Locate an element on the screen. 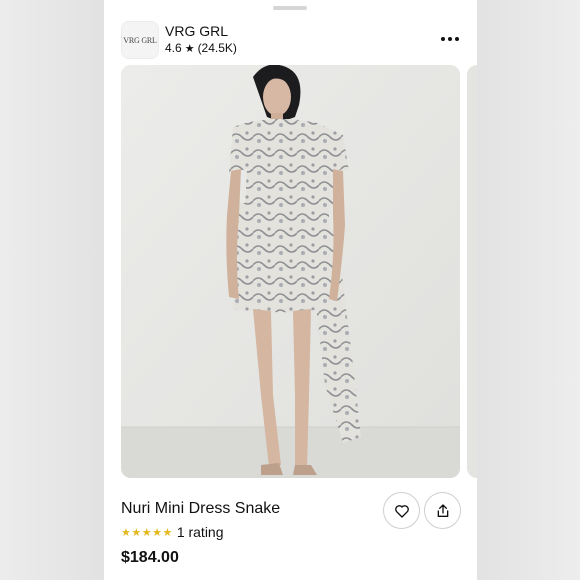 The height and width of the screenshot is (580, 580). favorite-button is located at coordinates (401, 510).